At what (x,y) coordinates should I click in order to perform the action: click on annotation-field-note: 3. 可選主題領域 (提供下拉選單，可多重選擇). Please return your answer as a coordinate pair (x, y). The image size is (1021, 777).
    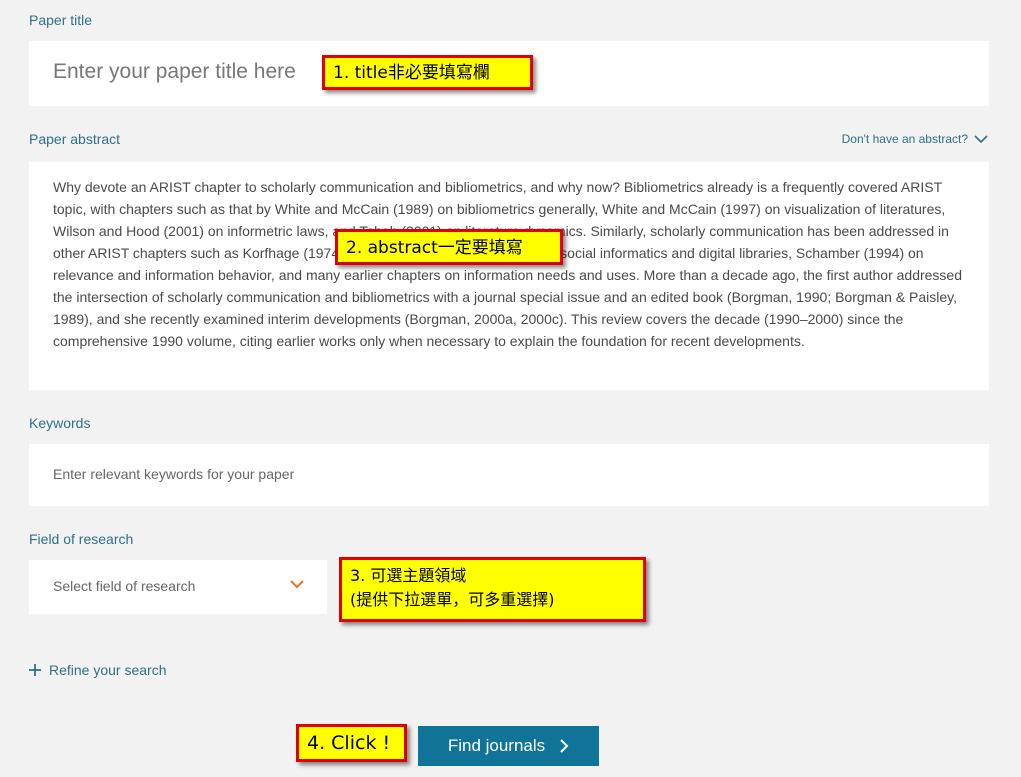
    Looking at the image, I should click on (492, 589).